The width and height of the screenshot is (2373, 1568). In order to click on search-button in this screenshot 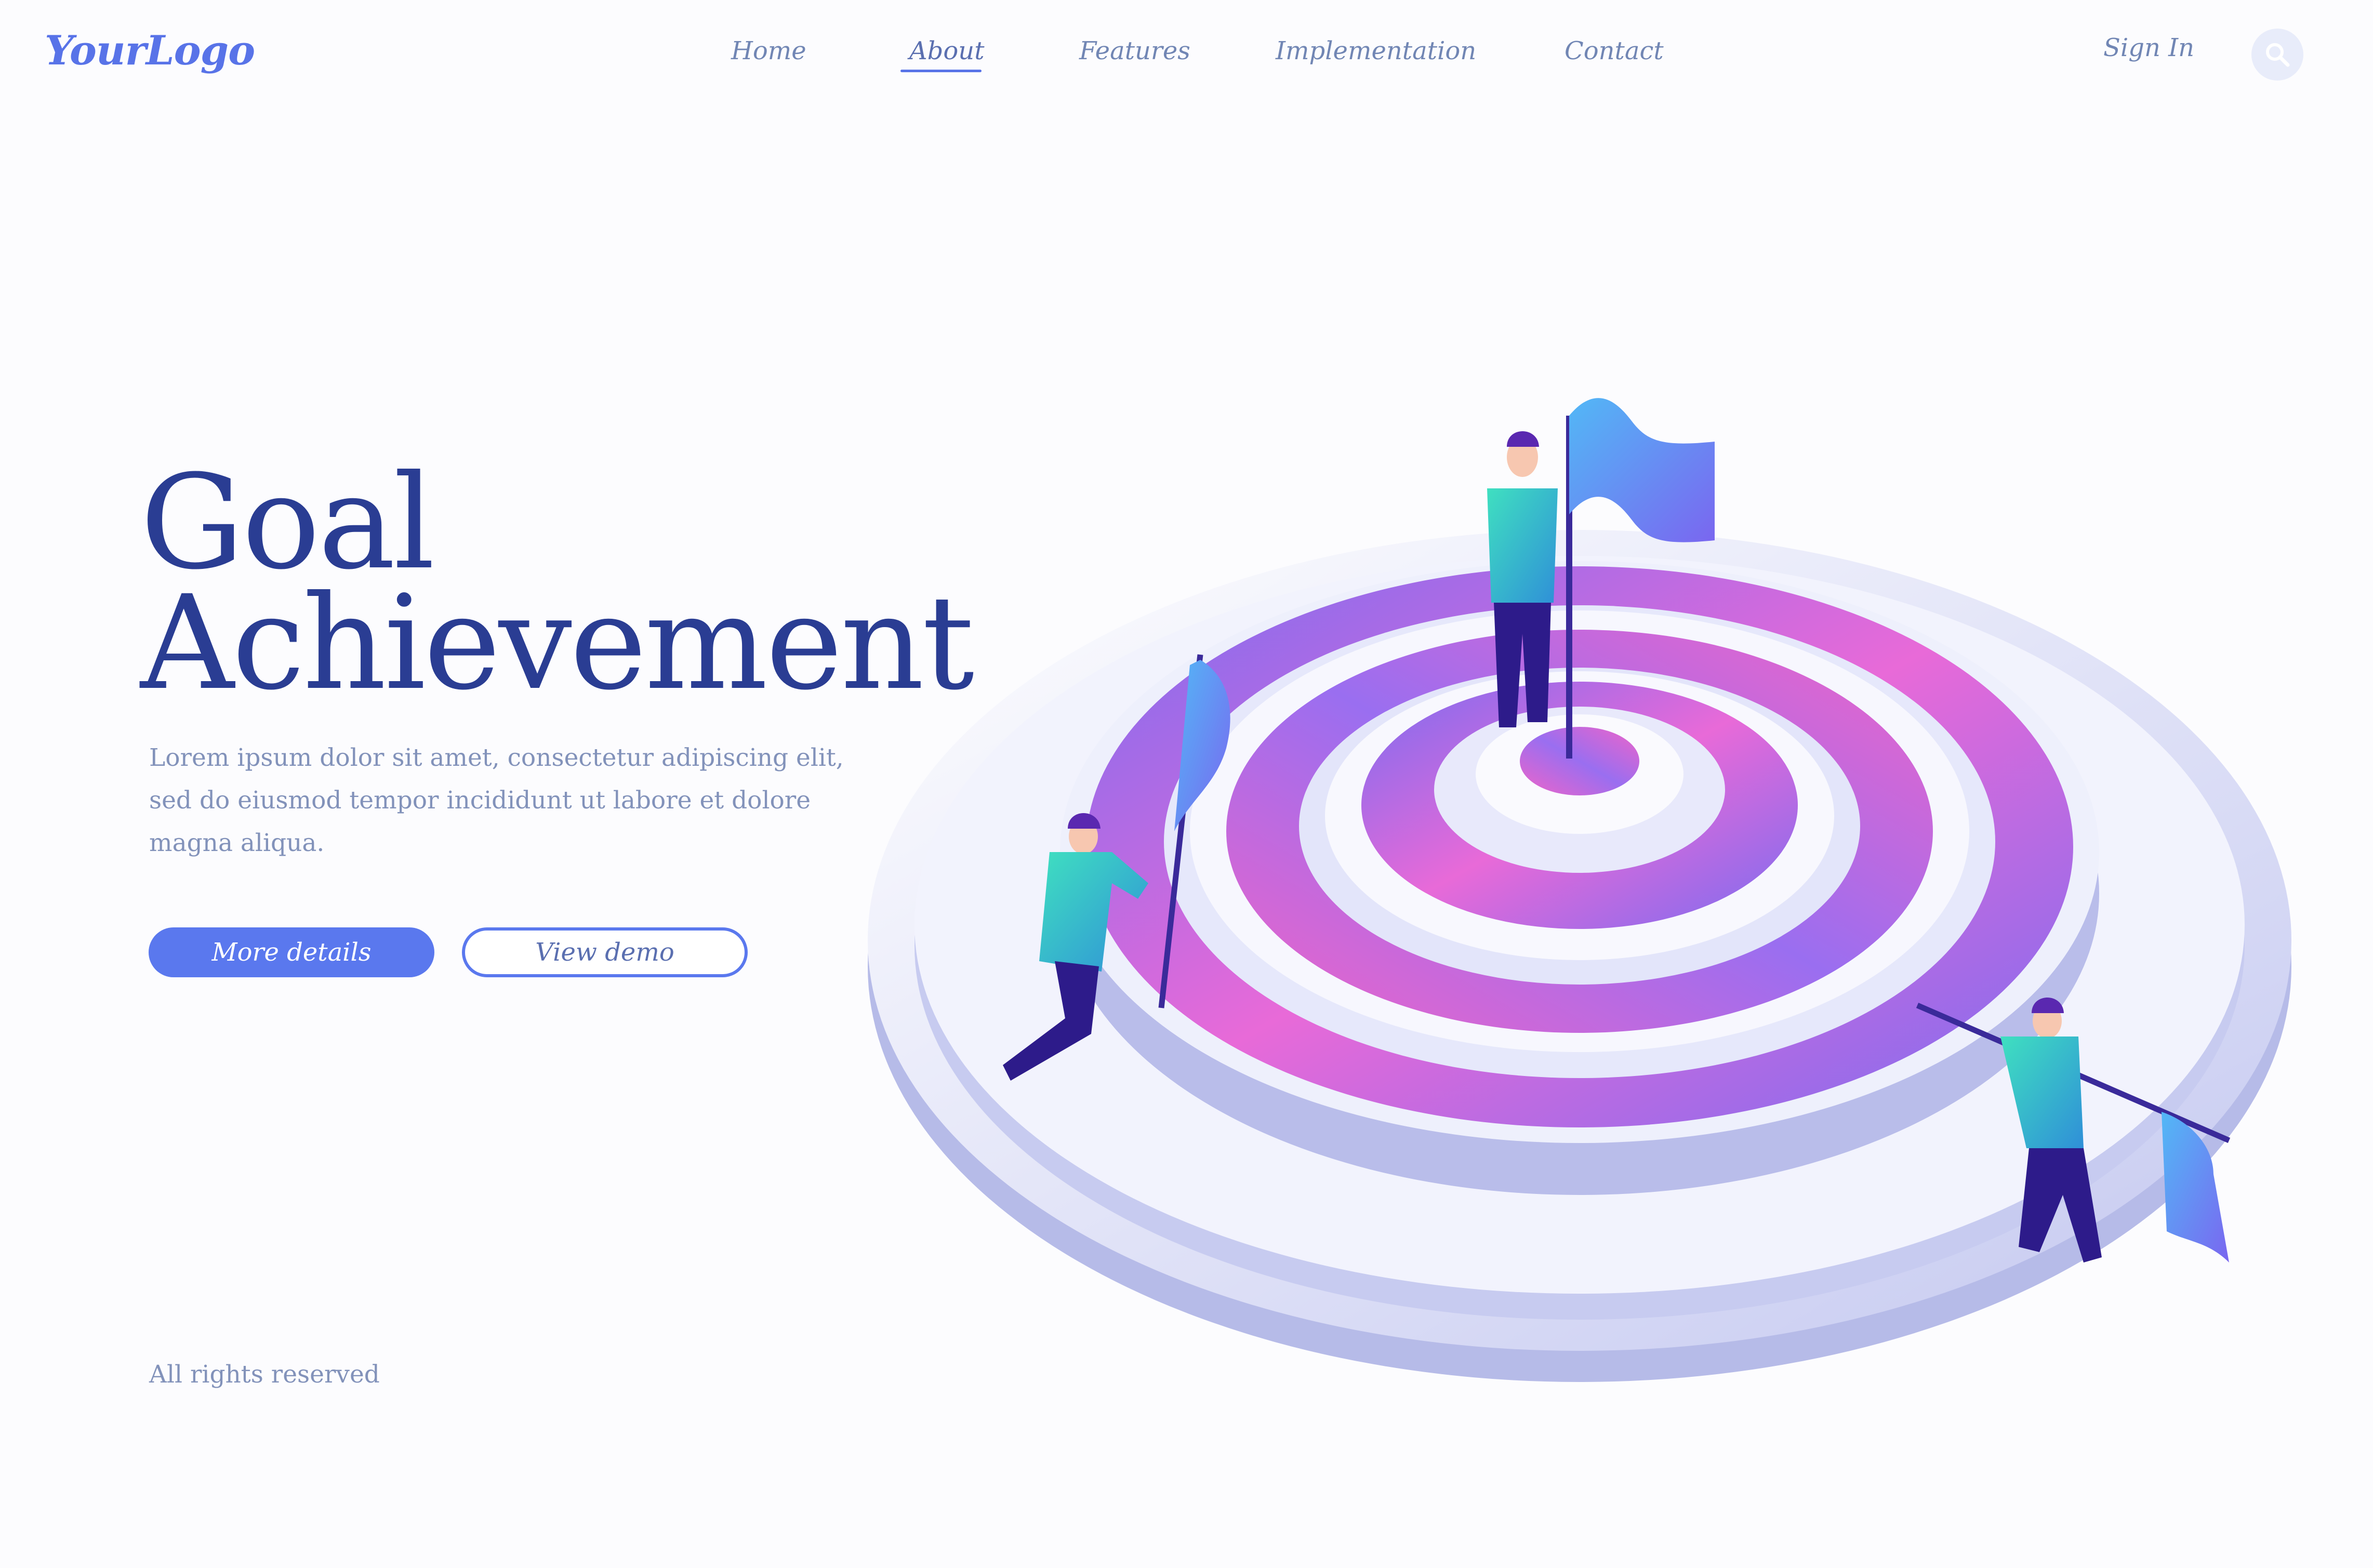, I will do `click(2277, 55)`.